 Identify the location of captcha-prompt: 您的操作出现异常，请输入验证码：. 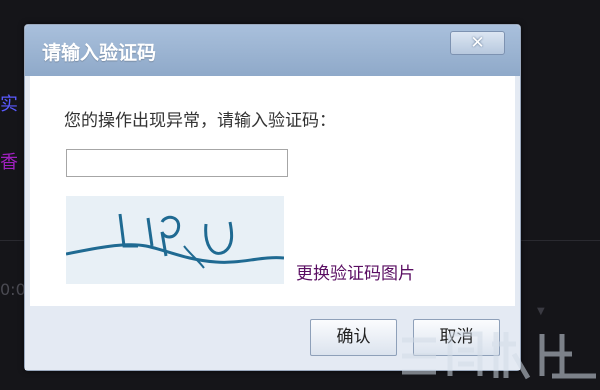
(200, 121).